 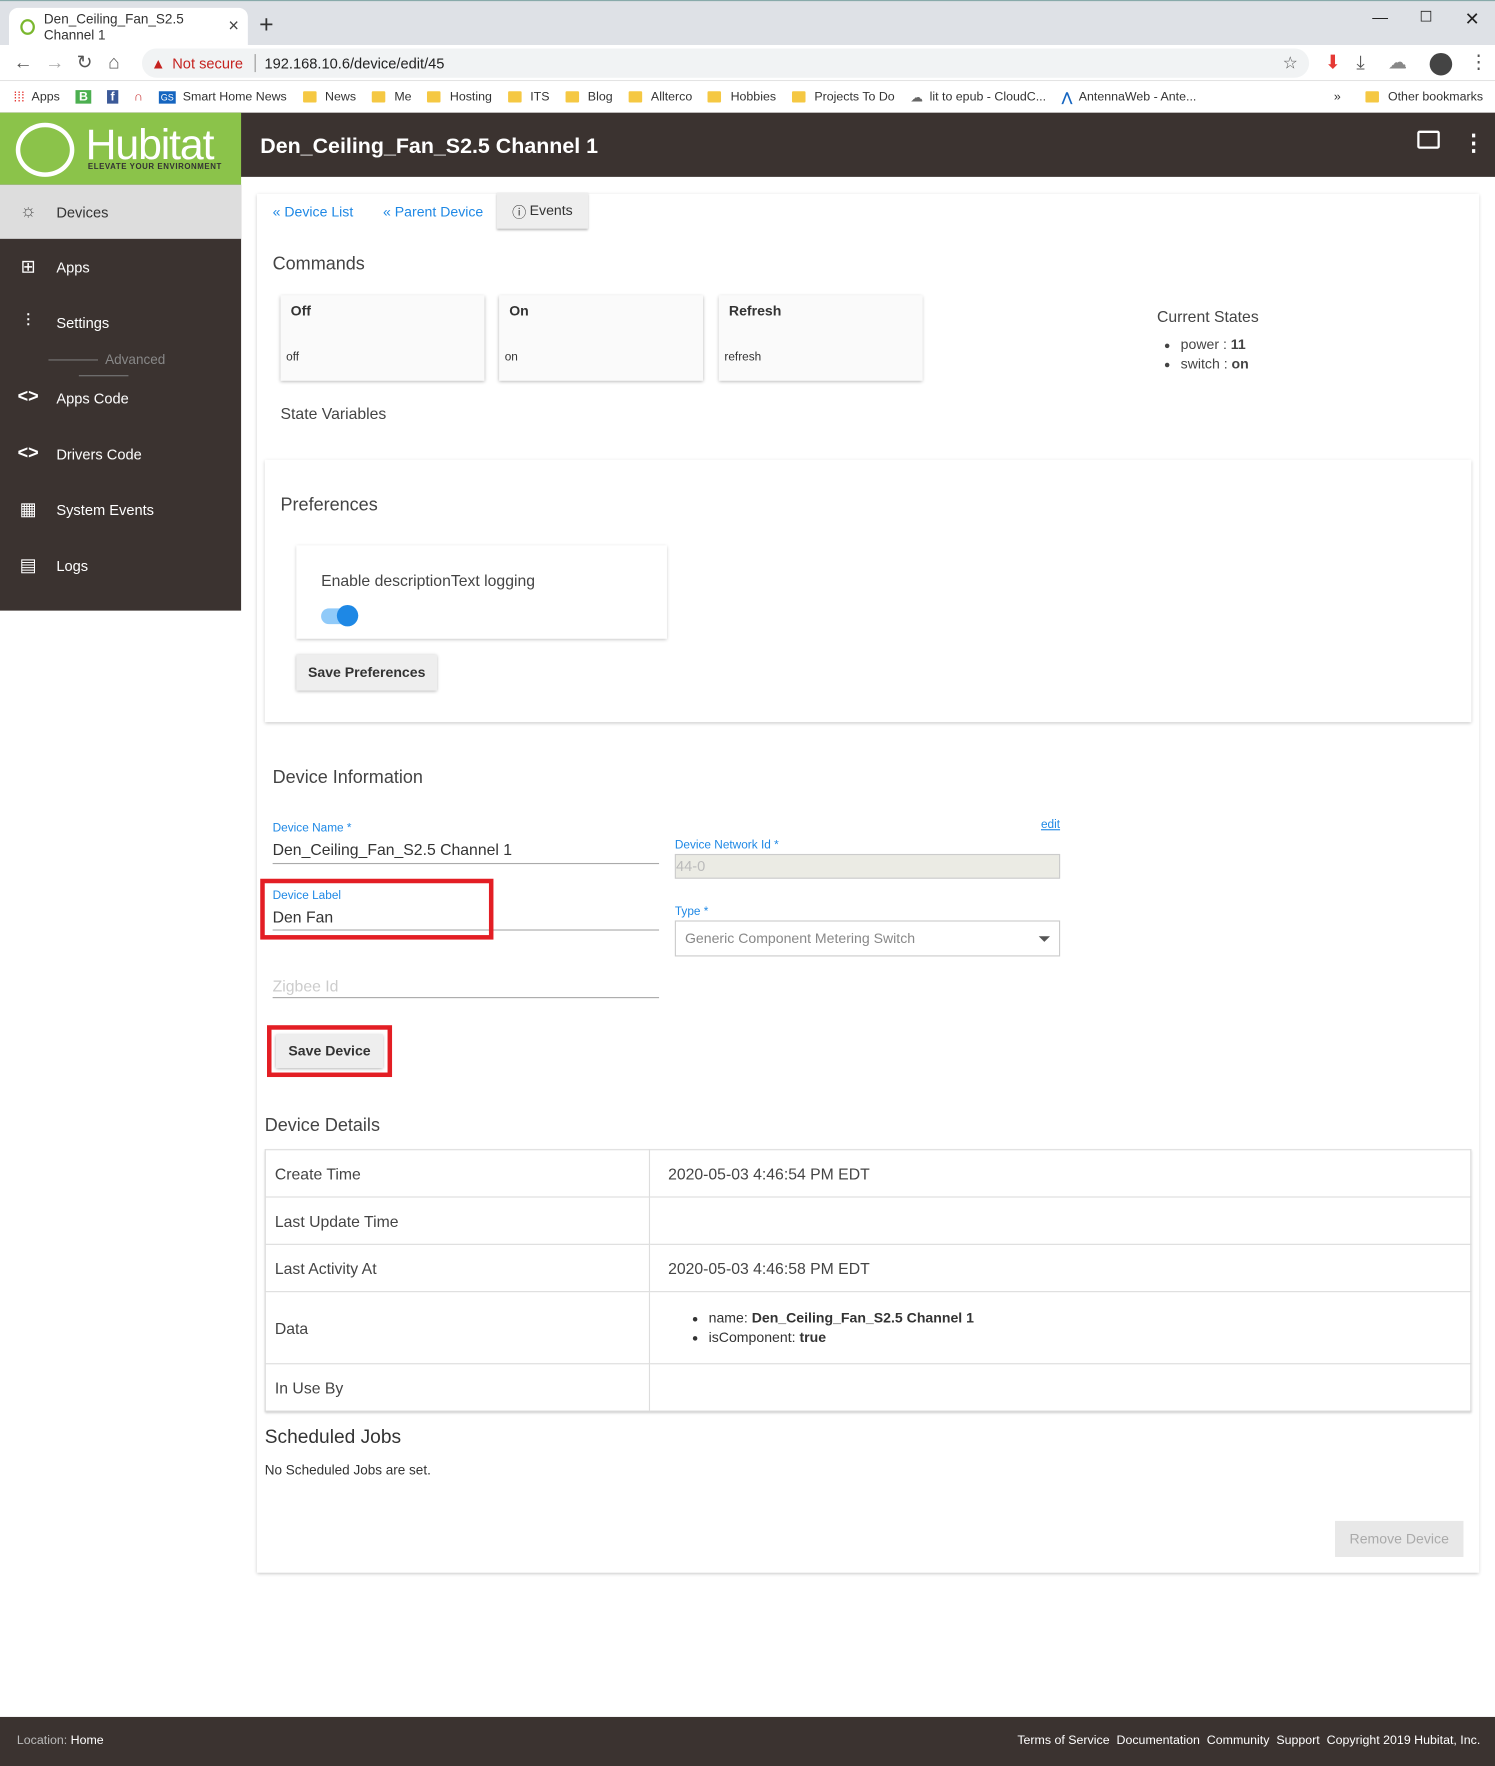 I want to click on type-label: Type *, so click(x=691, y=911).